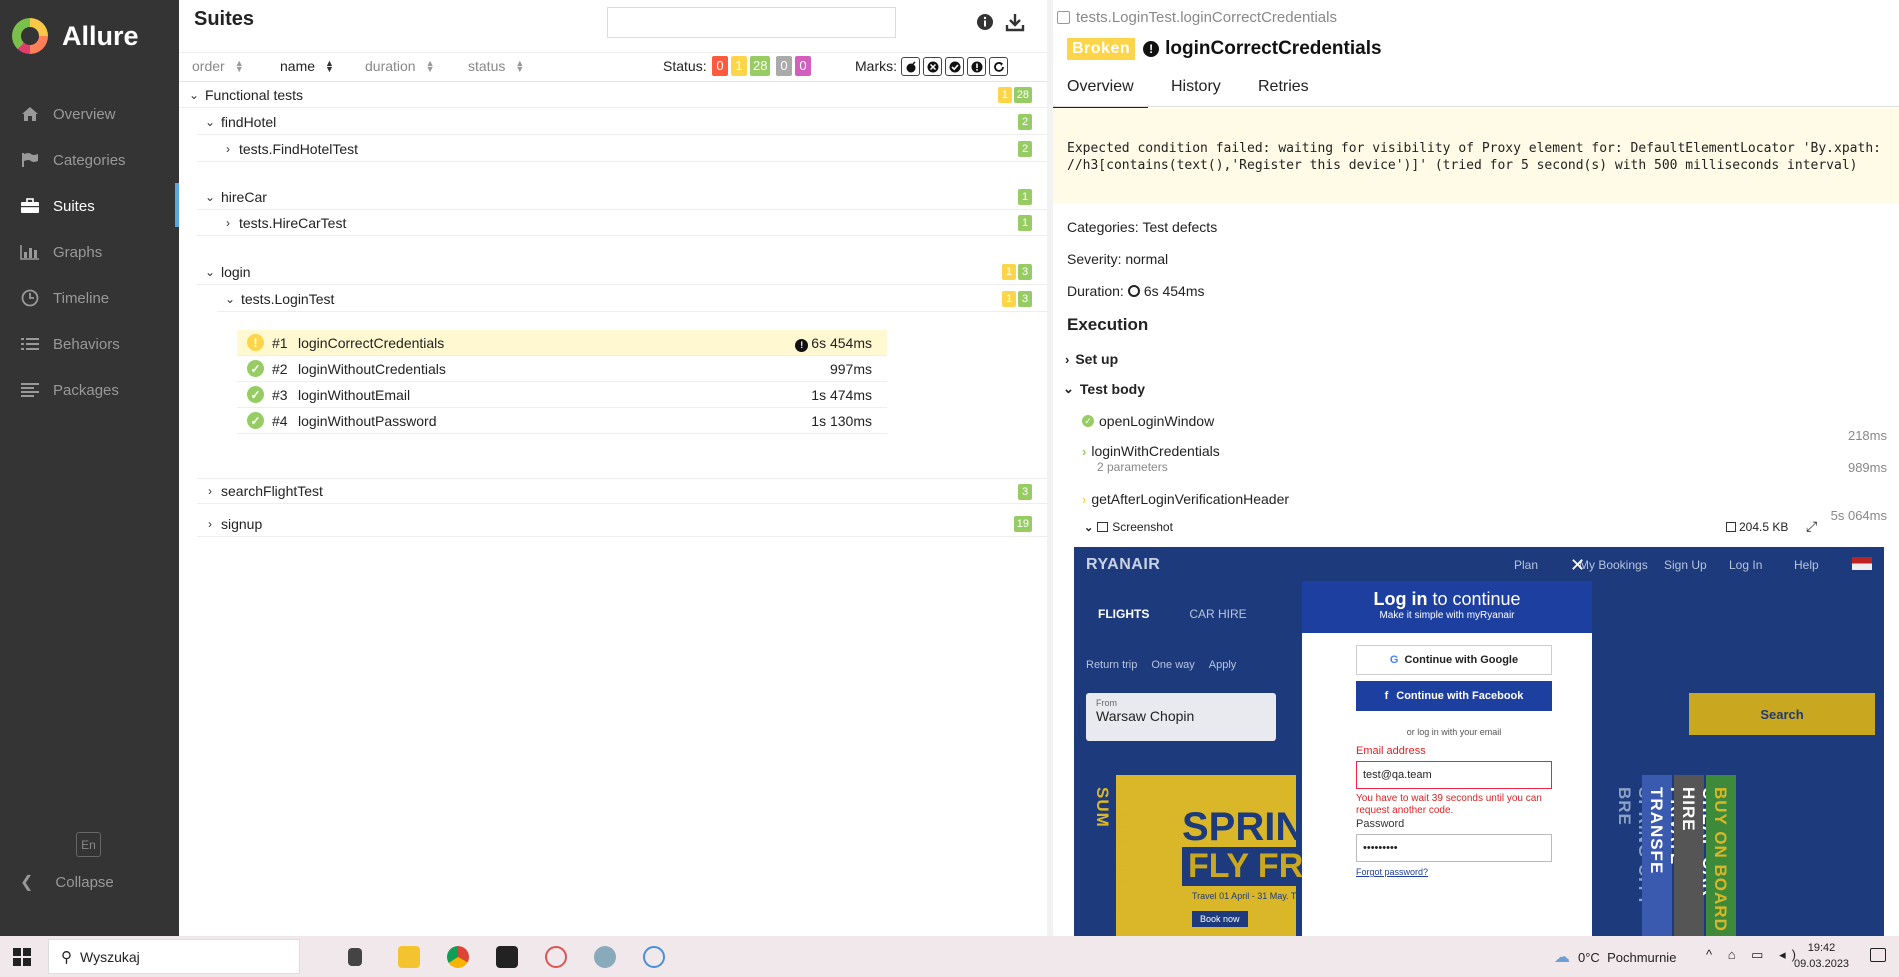 This screenshot has height=977, width=1899. What do you see at coordinates (400, 66) in the screenshot?
I see `sort-duration: duration ▲ ▼` at bounding box center [400, 66].